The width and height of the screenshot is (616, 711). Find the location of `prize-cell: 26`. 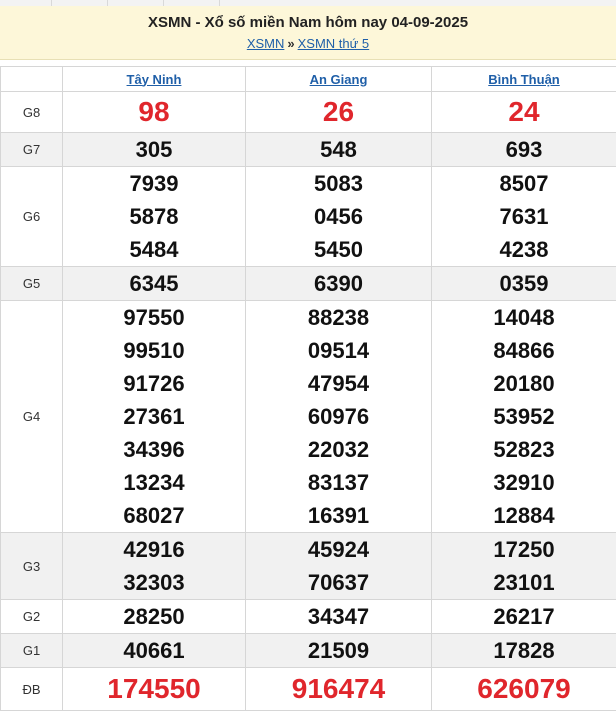

prize-cell: 26 is located at coordinates (338, 112).